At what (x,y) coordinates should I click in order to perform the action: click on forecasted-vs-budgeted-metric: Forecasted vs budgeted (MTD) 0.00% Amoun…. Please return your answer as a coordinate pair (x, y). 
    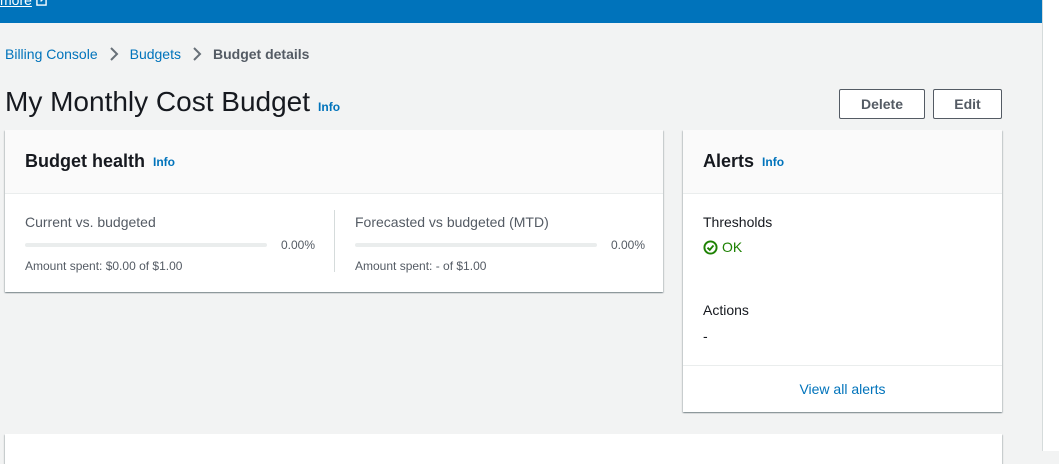
    Looking at the image, I should click on (500, 242).